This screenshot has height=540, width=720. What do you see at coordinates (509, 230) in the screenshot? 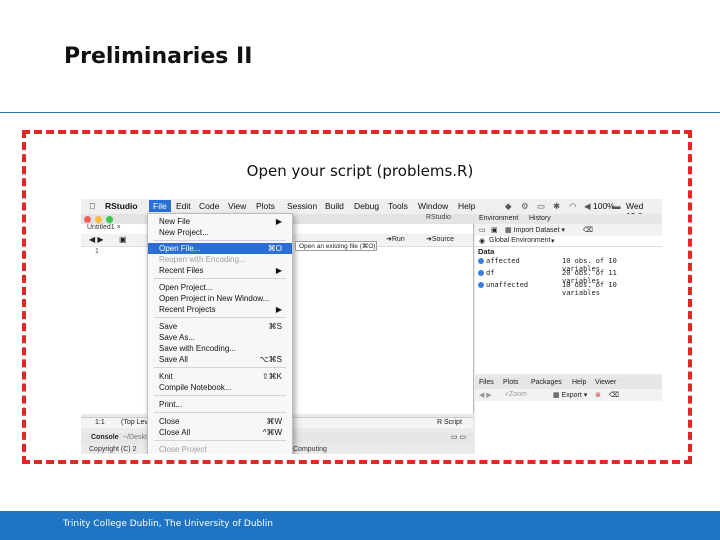
I see `import-icon: ▦` at bounding box center [509, 230].